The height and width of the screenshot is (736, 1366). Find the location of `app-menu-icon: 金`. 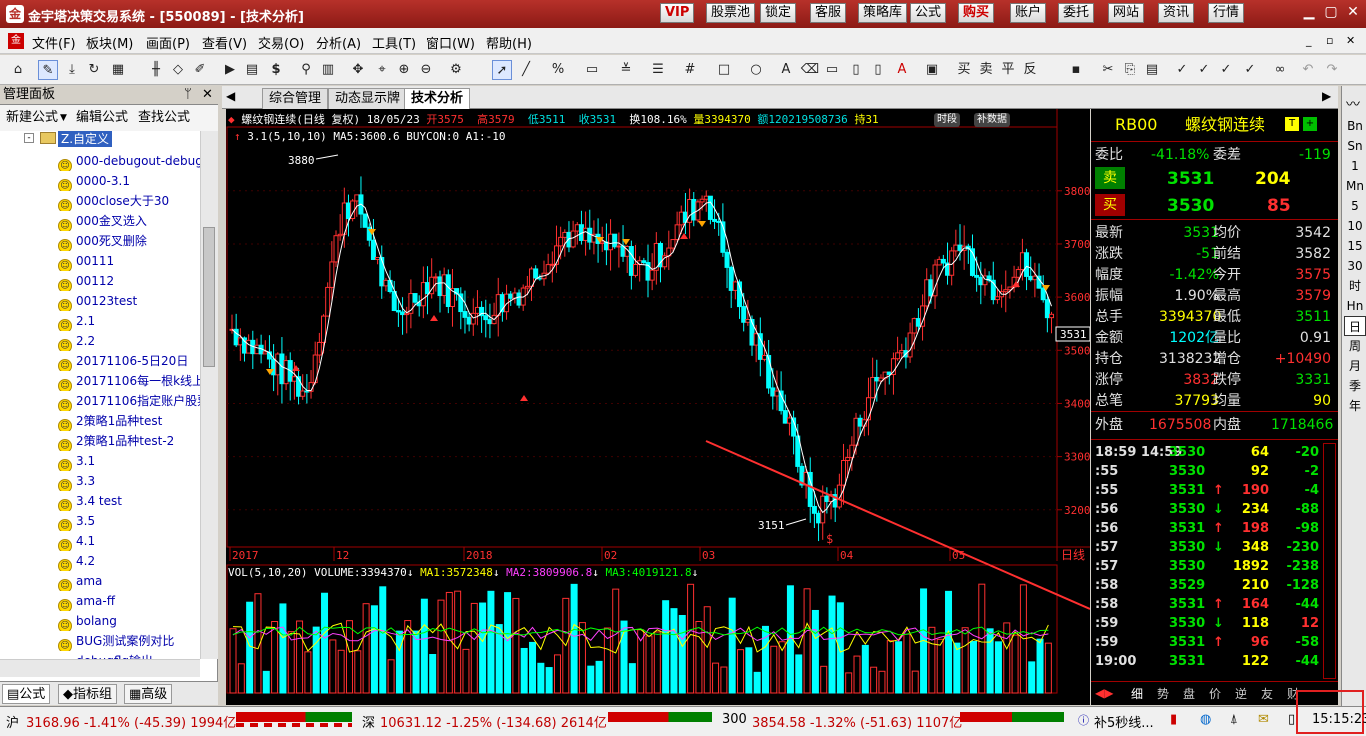

app-menu-icon: 金 is located at coordinates (16, 41).